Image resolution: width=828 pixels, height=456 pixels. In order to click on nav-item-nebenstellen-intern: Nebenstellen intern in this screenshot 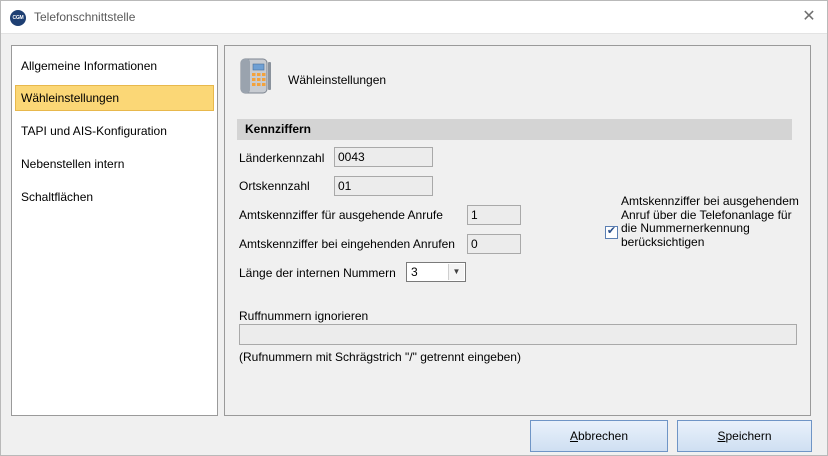, I will do `click(114, 164)`.